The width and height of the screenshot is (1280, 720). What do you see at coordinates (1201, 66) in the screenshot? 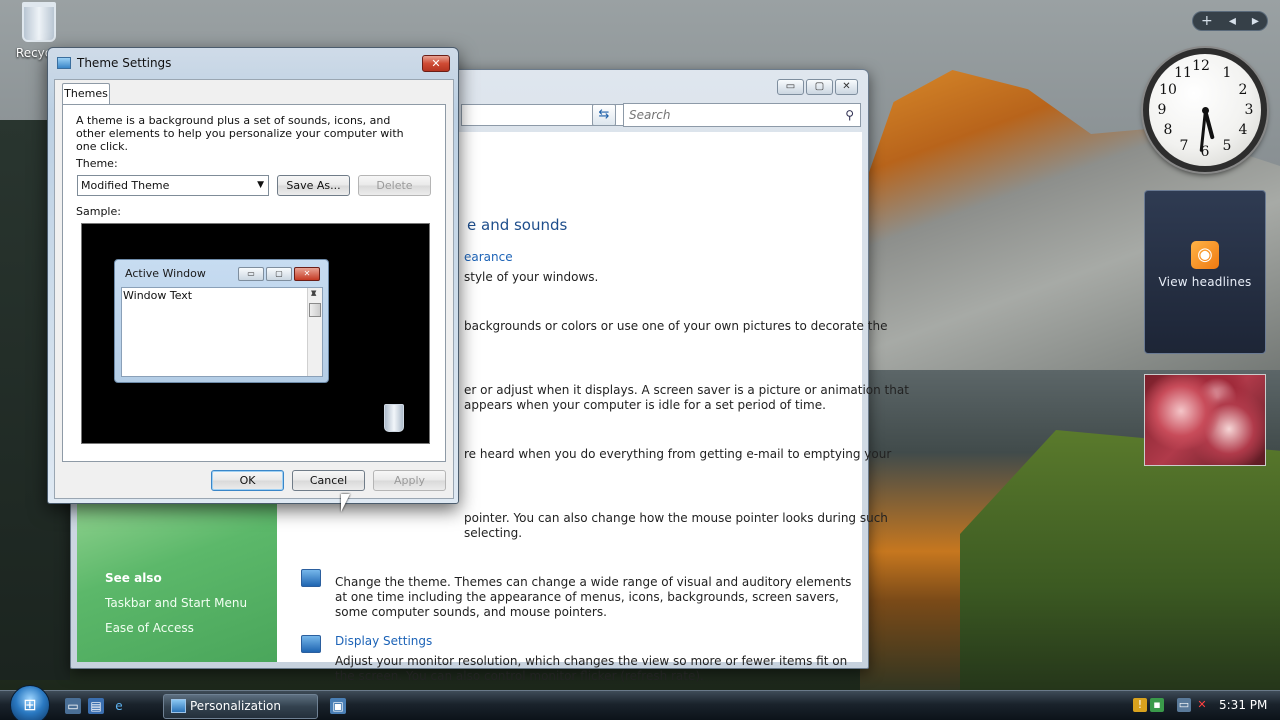
I see `clock-number: 12` at bounding box center [1201, 66].